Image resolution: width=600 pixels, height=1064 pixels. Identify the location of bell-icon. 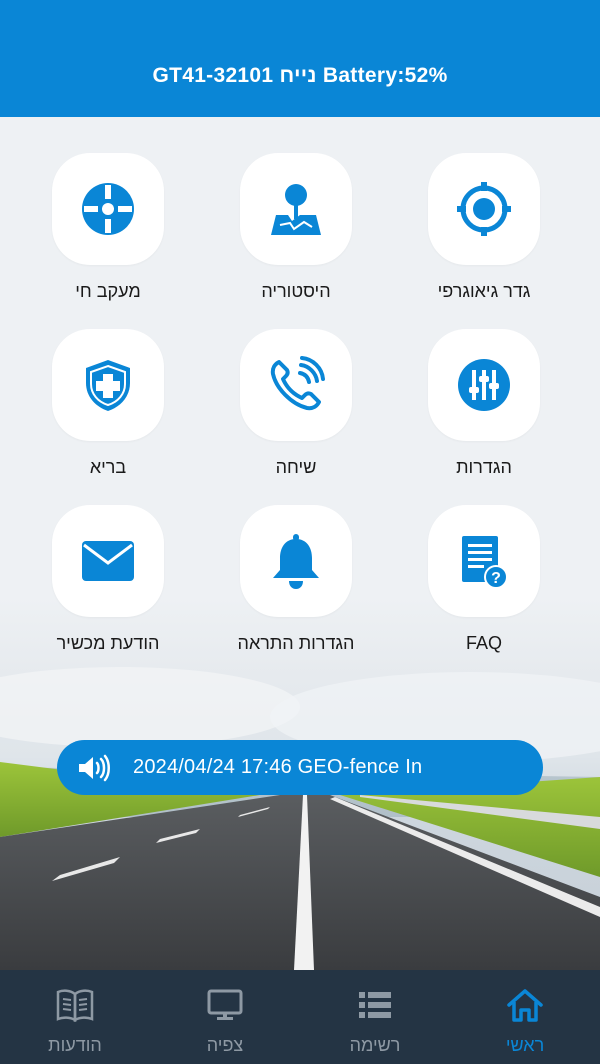
(296, 561).